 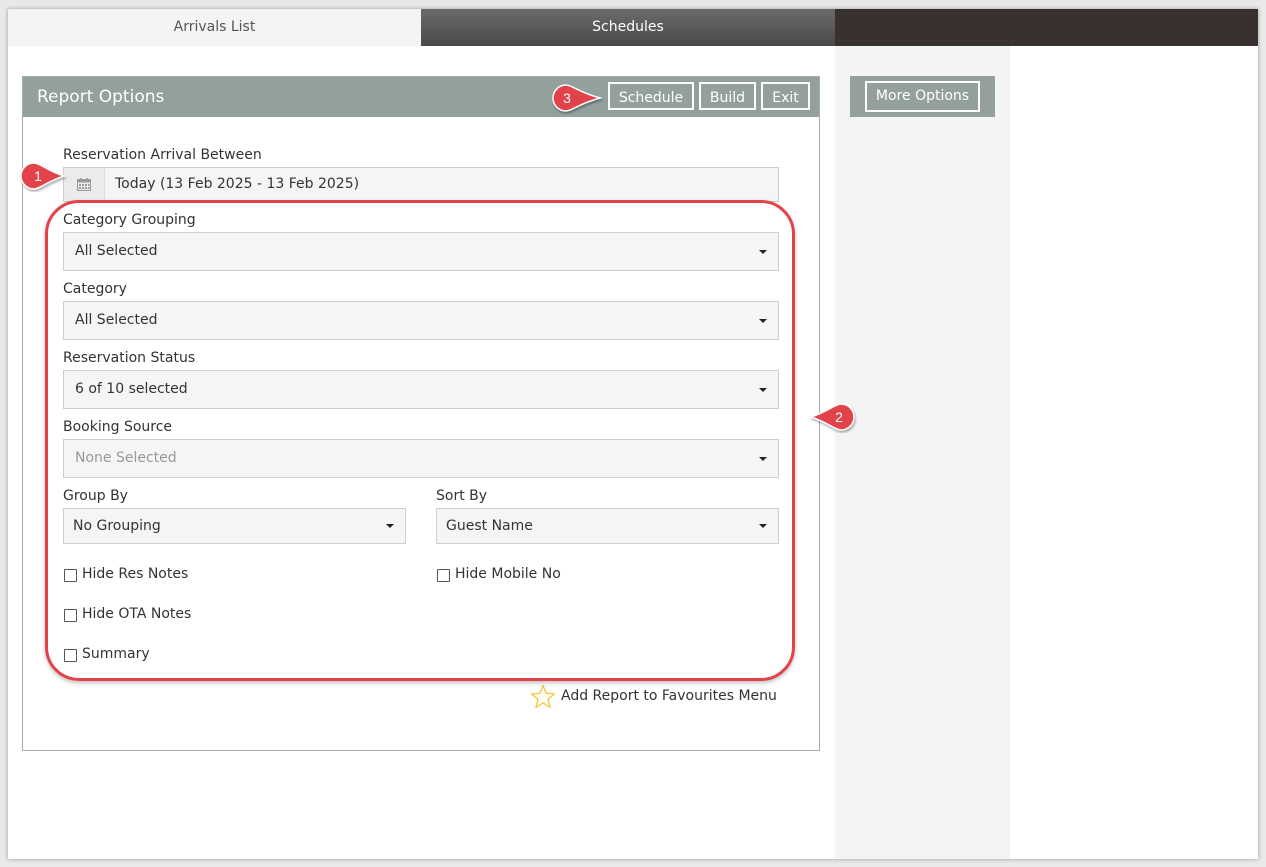 What do you see at coordinates (543, 697) in the screenshot?
I see `star-icon` at bounding box center [543, 697].